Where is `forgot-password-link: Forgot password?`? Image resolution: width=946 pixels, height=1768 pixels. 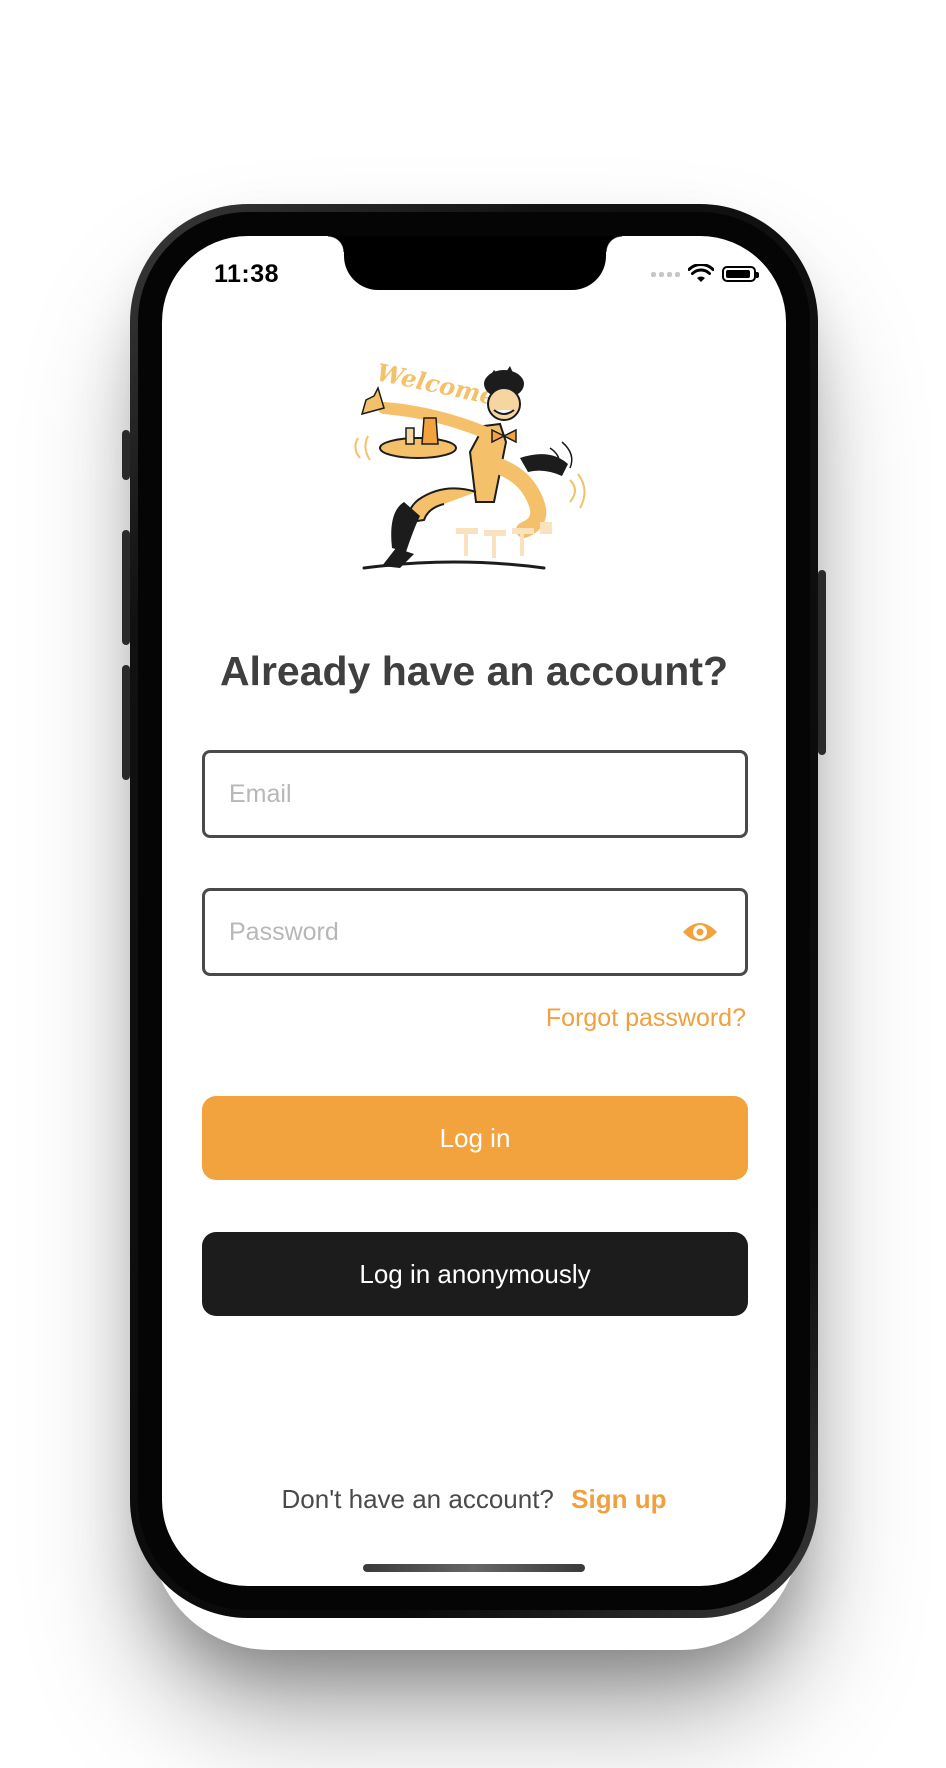
forgot-password-link: Forgot password? is located at coordinates (646, 1018).